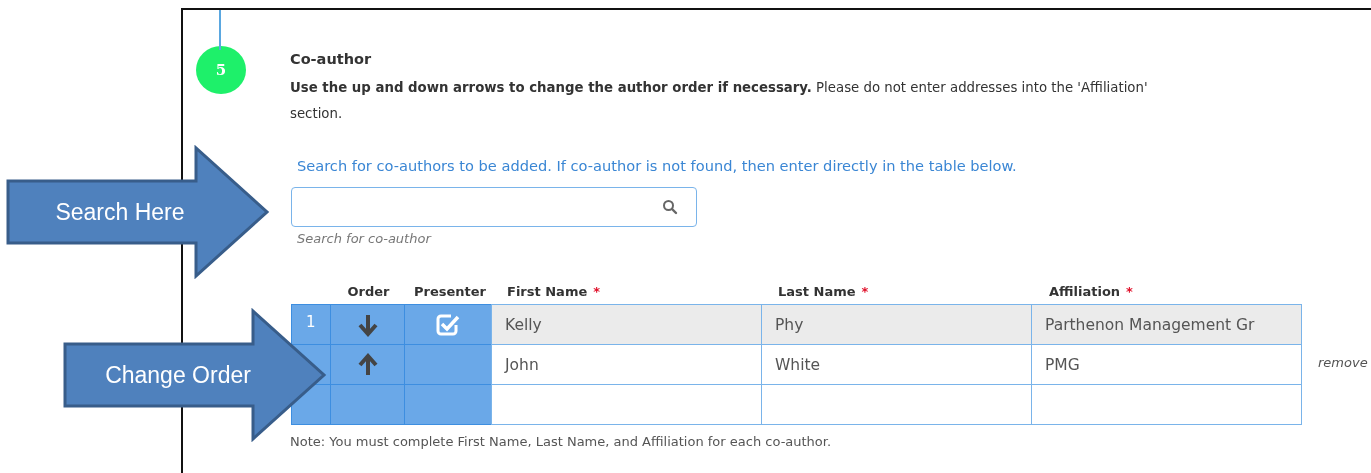 The width and height of the screenshot is (1371, 473). What do you see at coordinates (561, 441) in the screenshot?
I see `note-text: Note: You must complete First Name, Last Name, and Affiliation for each co-author.` at bounding box center [561, 441].